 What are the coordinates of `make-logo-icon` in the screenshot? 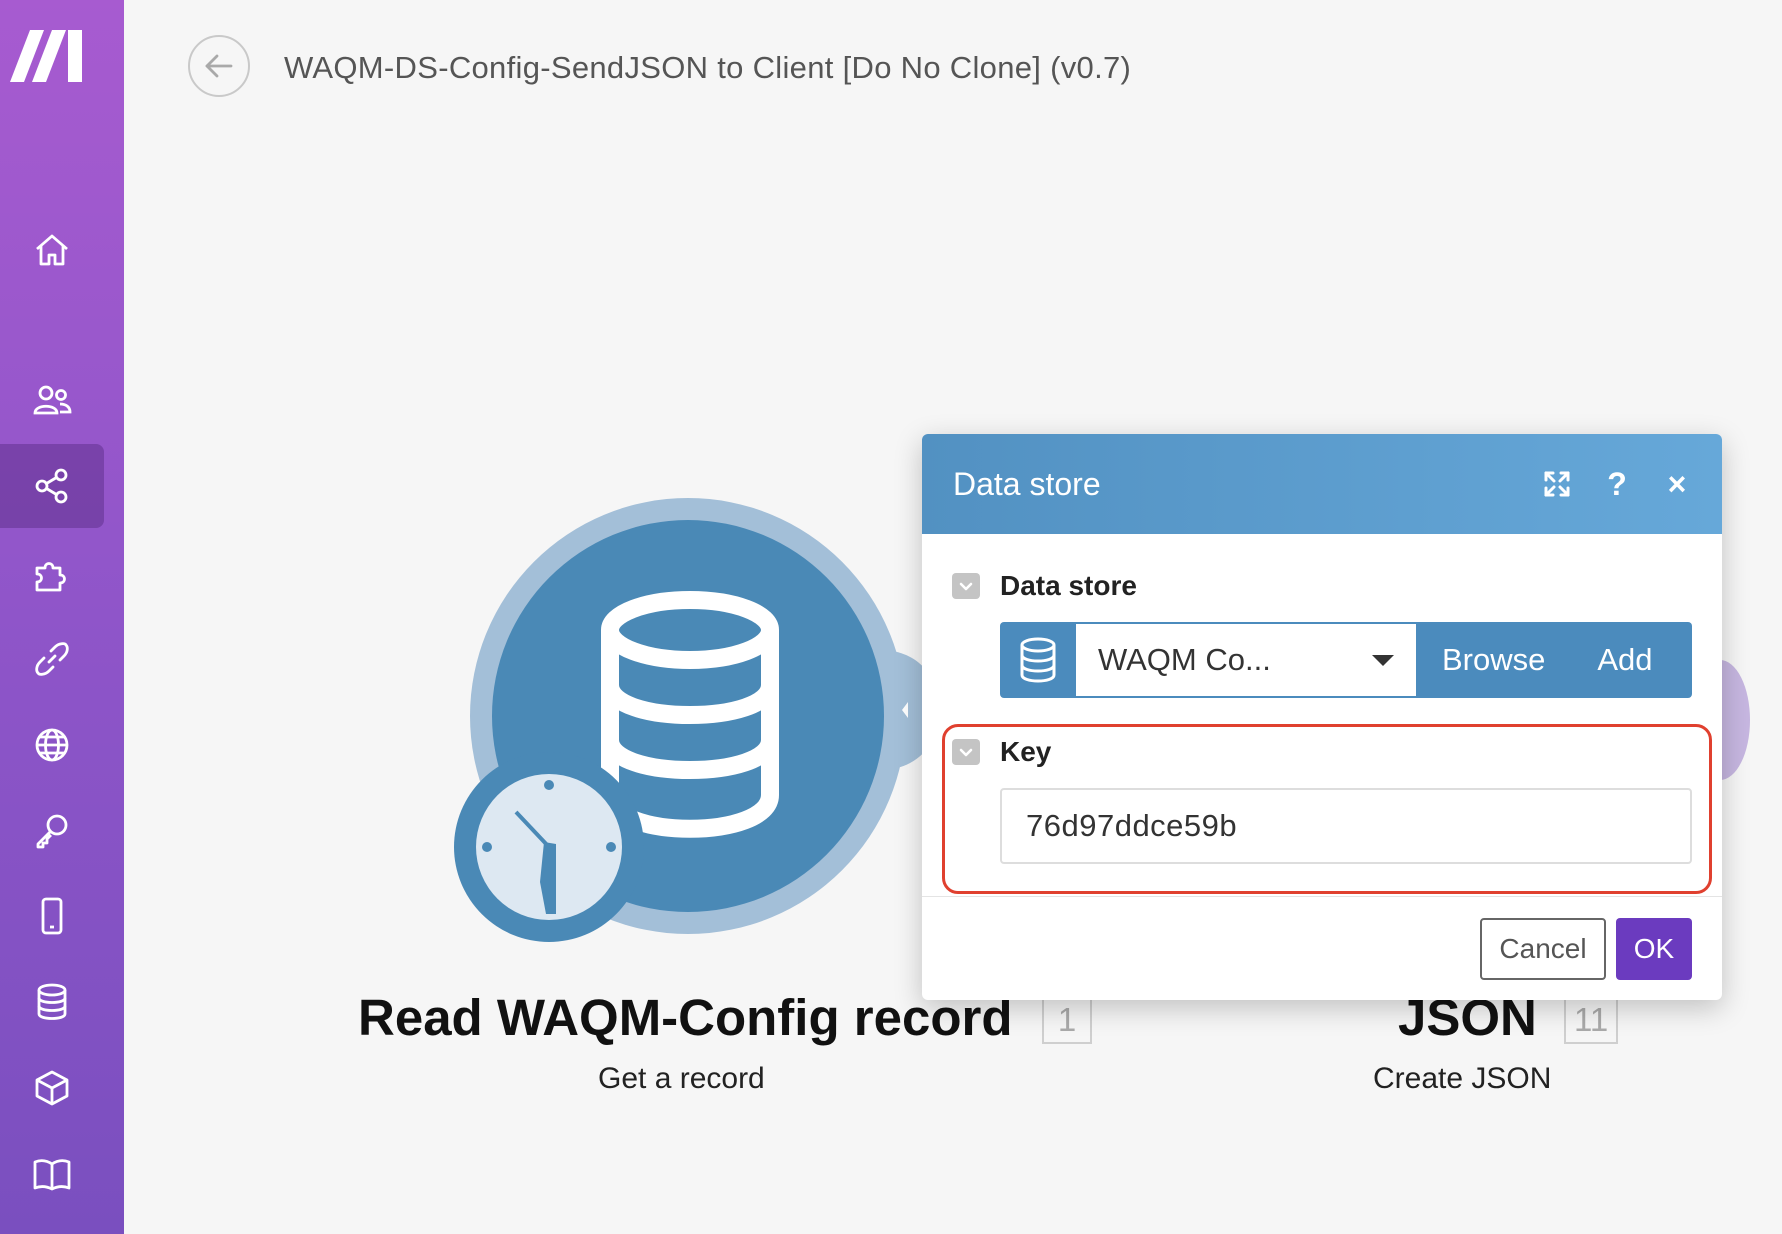 It's located at (47, 56).